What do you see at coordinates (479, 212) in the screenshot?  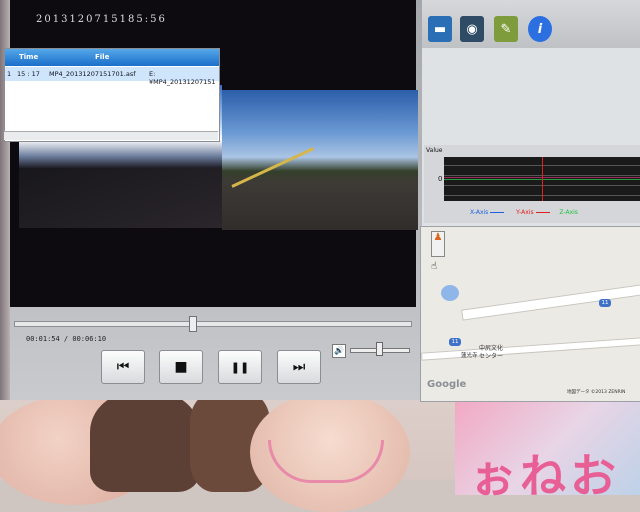 I see `legend-x: X-Axis` at bounding box center [479, 212].